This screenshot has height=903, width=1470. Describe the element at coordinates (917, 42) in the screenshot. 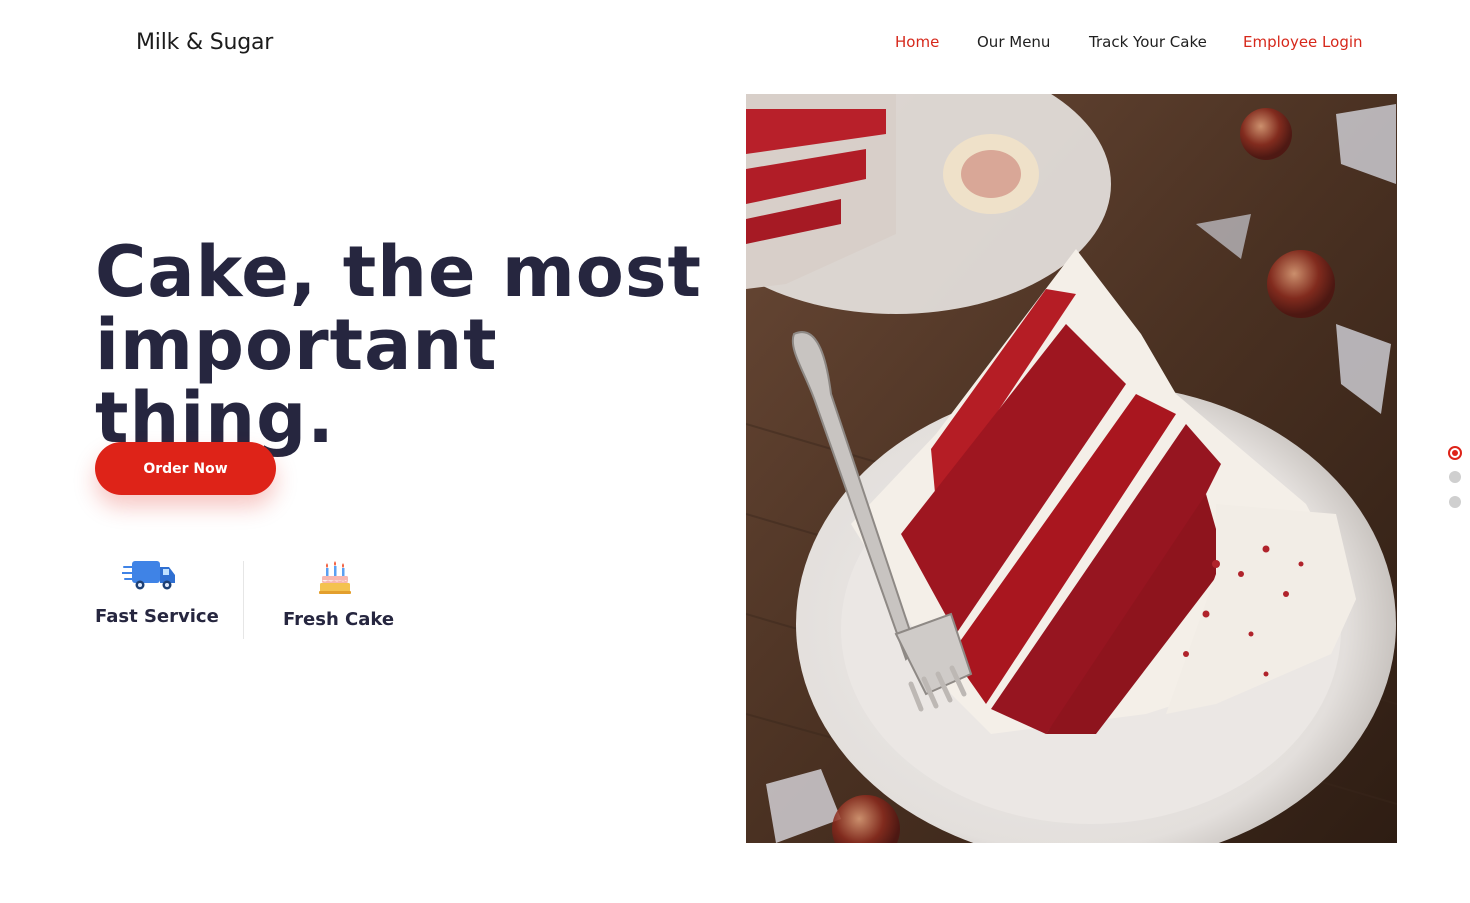

I see `nav-home-link: Home` at that location.